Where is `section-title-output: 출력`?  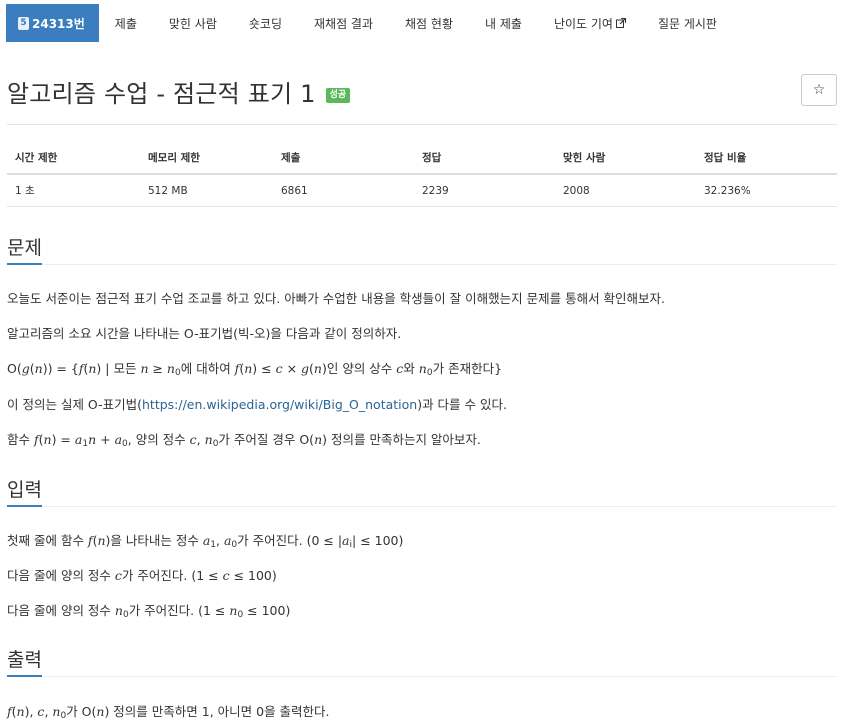
section-title-output: 출력 is located at coordinates (24, 660).